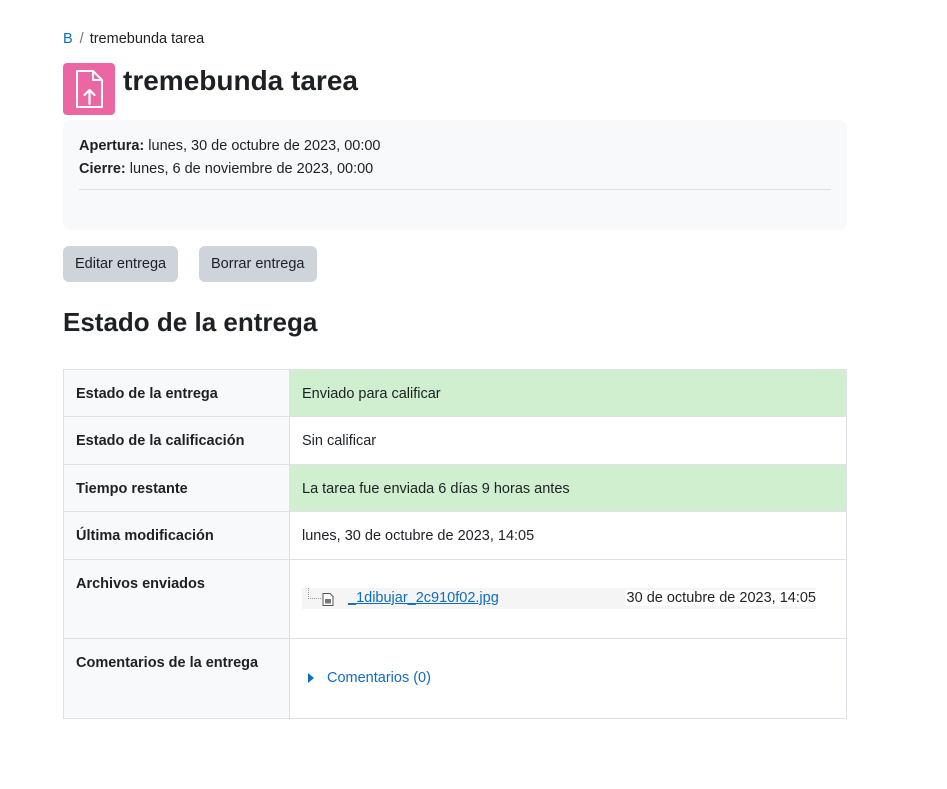 This screenshot has height=789, width=947. What do you see at coordinates (258, 264) in the screenshot?
I see `delete-submission-button: Borrar entrega` at bounding box center [258, 264].